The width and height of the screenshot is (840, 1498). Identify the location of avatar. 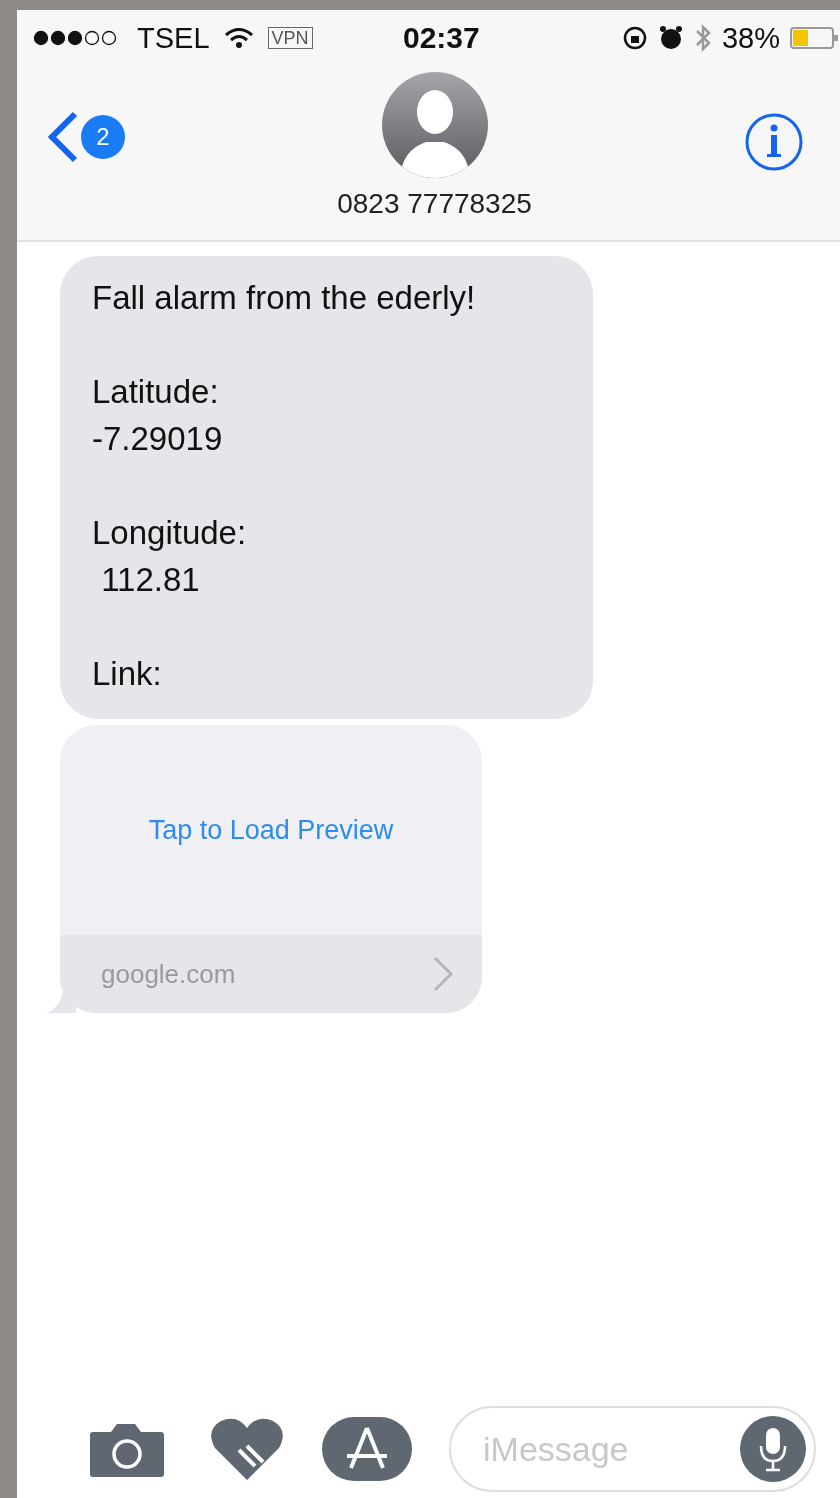
(434, 125).